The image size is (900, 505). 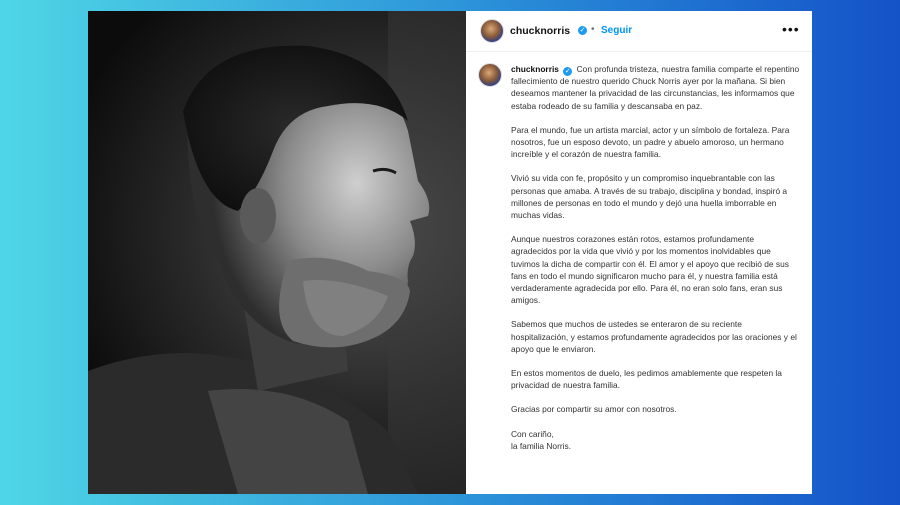 I want to click on caption-verified-badge-icon: ✓, so click(x=568, y=71).